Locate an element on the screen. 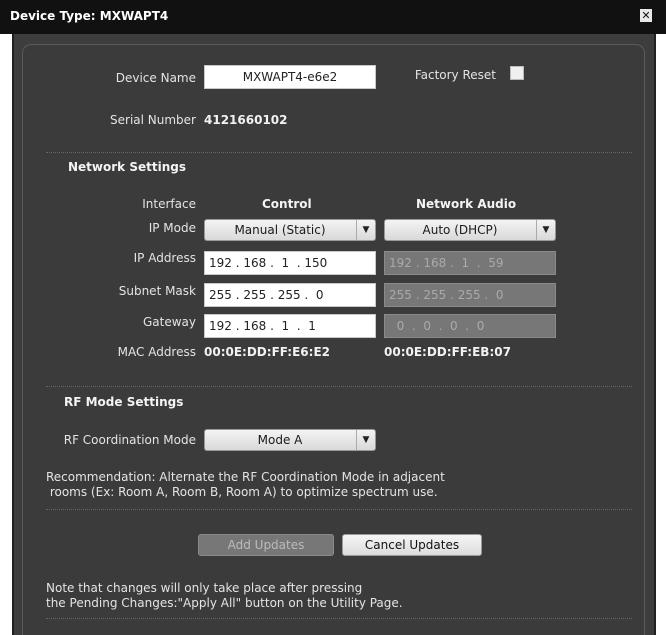 The height and width of the screenshot is (635, 666). control-ip-mode-value: Manual (Static) is located at coordinates (280, 230).